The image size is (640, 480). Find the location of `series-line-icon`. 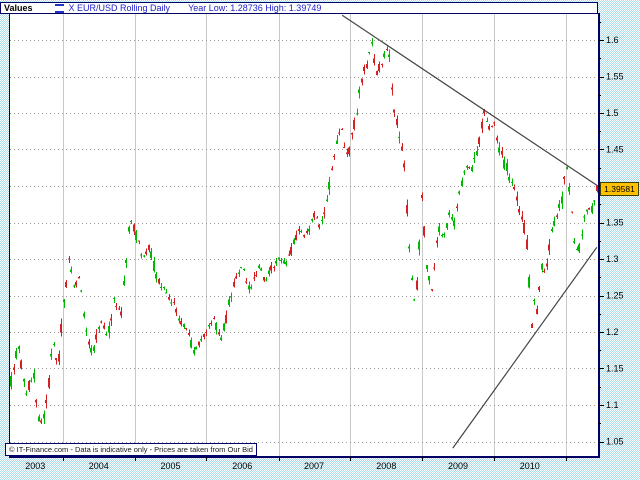

series-line-icon is located at coordinates (59, 8).